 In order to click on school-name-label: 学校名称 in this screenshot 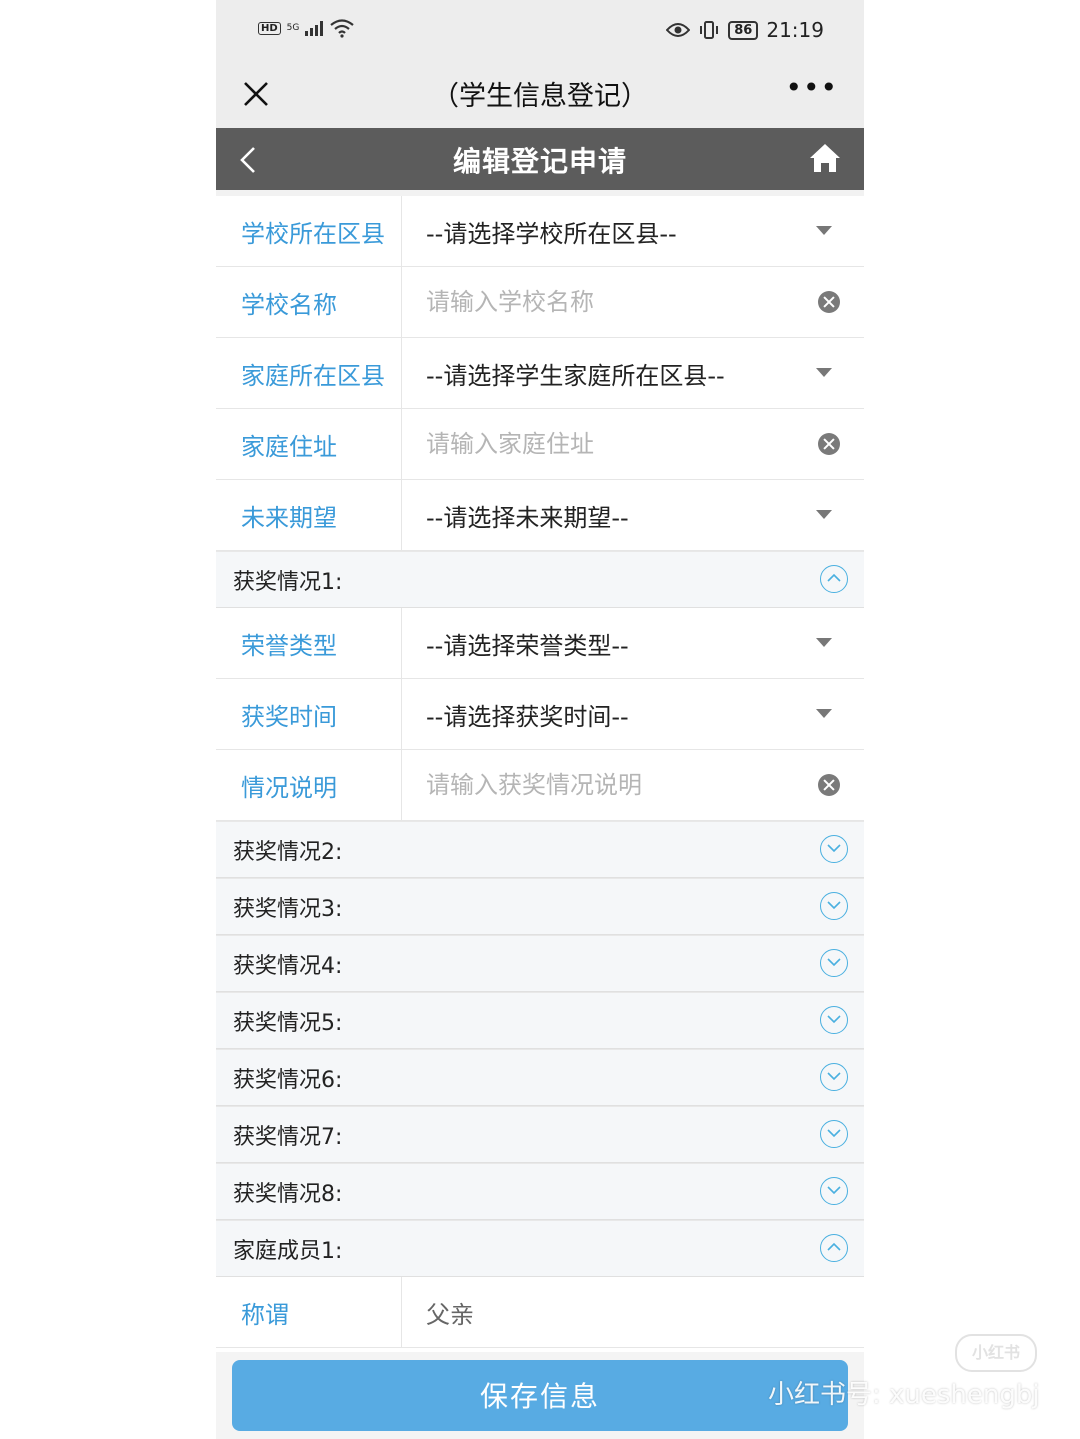, I will do `click(309, 302)`.